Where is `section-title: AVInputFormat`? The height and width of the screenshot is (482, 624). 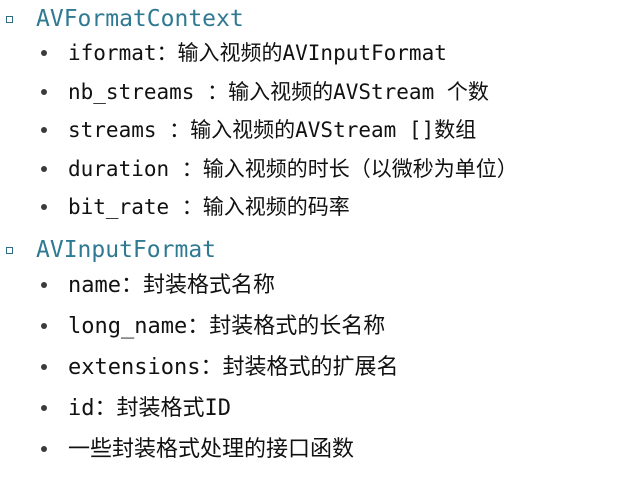 section-title: AVInputFormat is located at coordinates (126, 250).